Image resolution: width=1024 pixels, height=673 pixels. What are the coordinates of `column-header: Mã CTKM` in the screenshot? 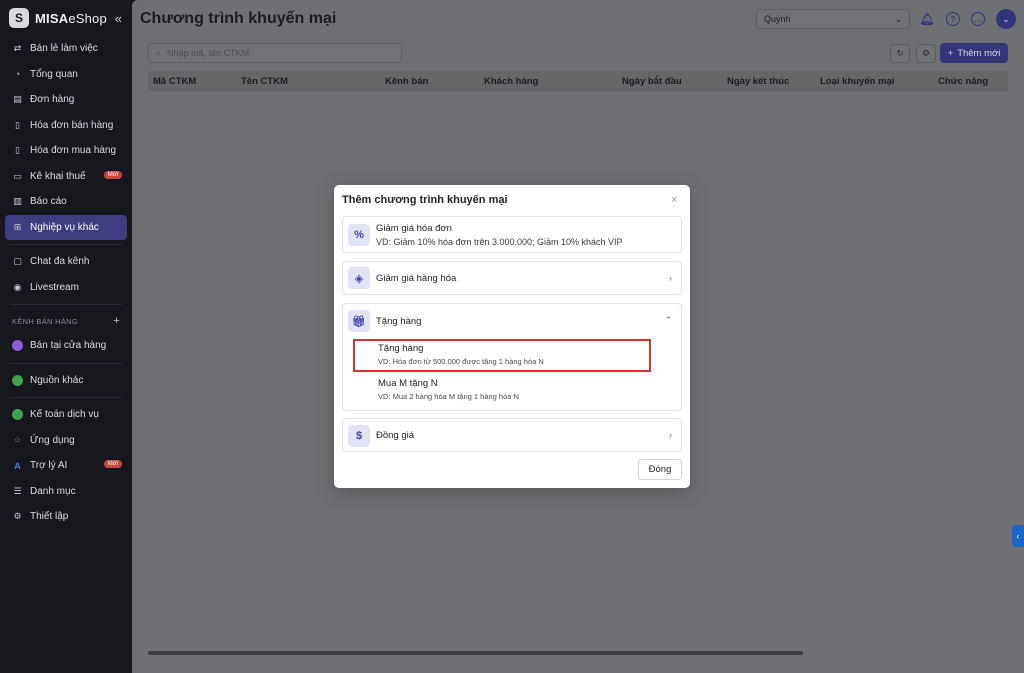 It's located at (174, 81).